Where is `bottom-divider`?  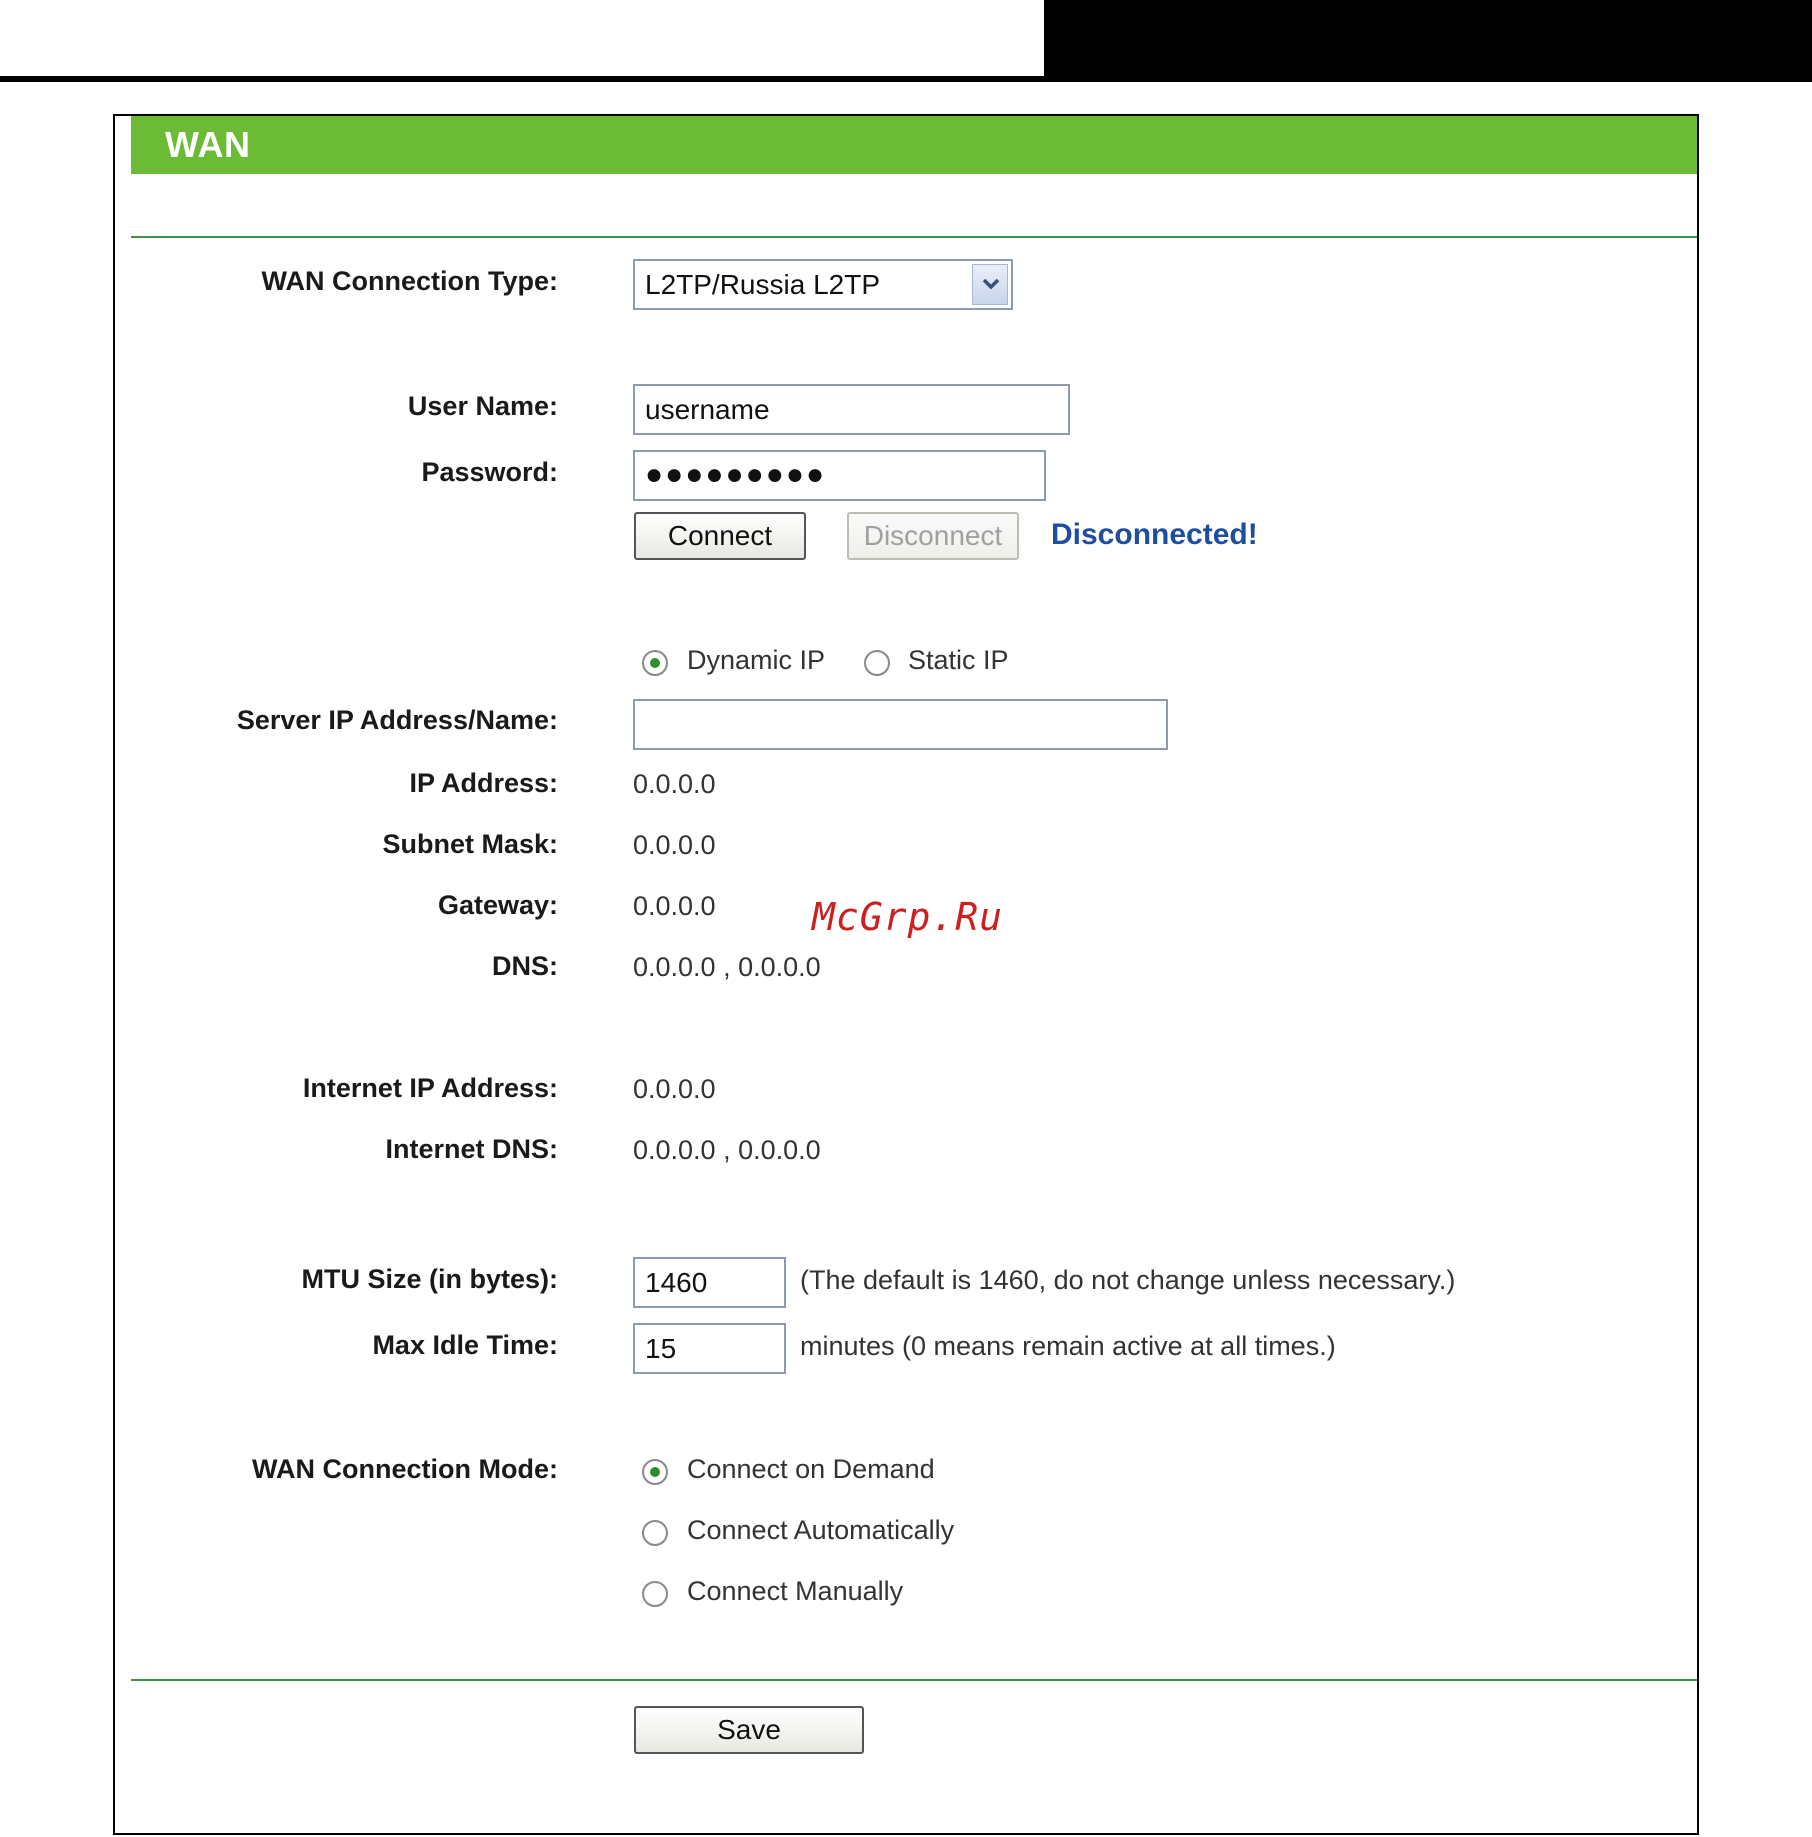 bottom-divider is located at coordinates (914, 1680).